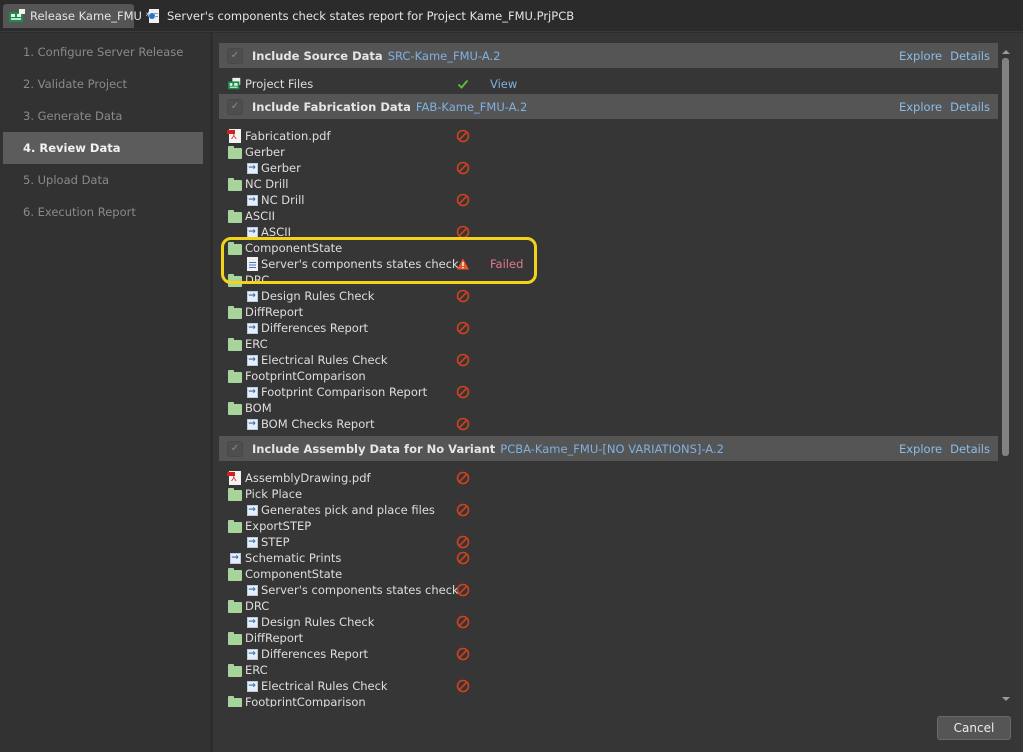 The height and width of the screenshot is (752, 1023). I want to click on section-item-id: PCBA-Kame_FMU-[NO VARIATIONS]-A.2, so click(612, 449).